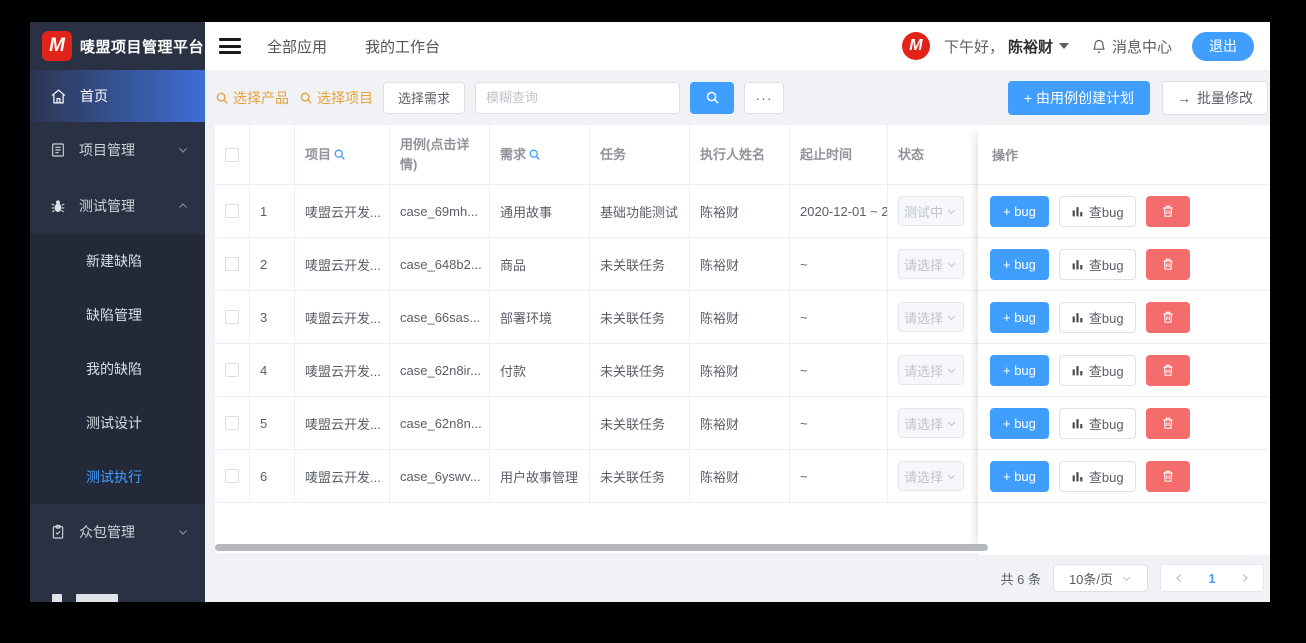 The width and height of the screenshot is (1306, 643). I want to click on create-plan-button: + 由用例创建计划, so click(1078, 97).